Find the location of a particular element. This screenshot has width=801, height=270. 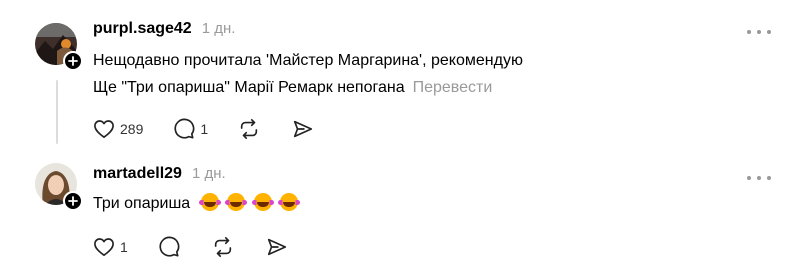

like-count: 1 is located at coordinates (124, 247).